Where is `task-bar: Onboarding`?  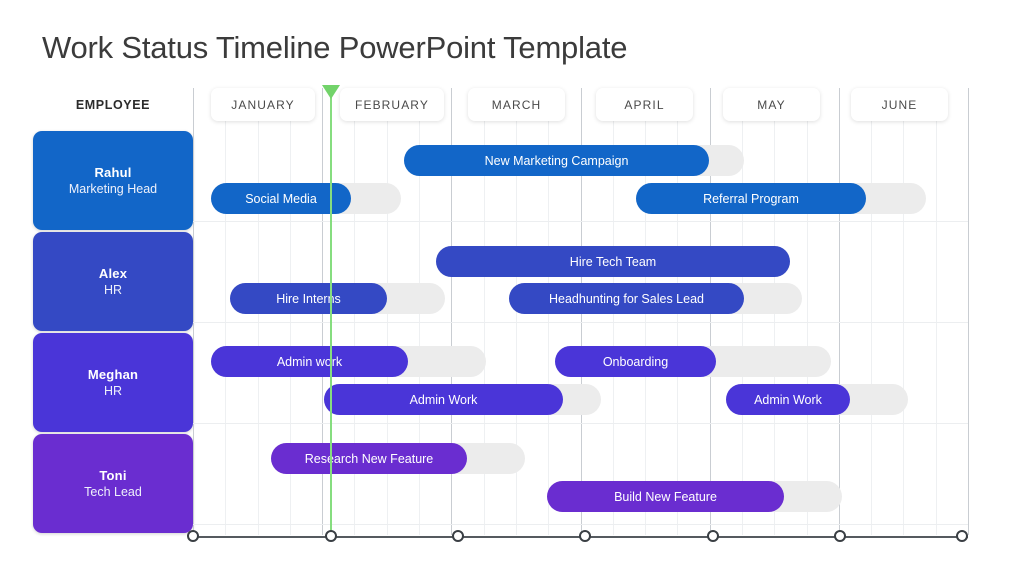
task-bar: Onboarding is located at coordinates (635, 361).